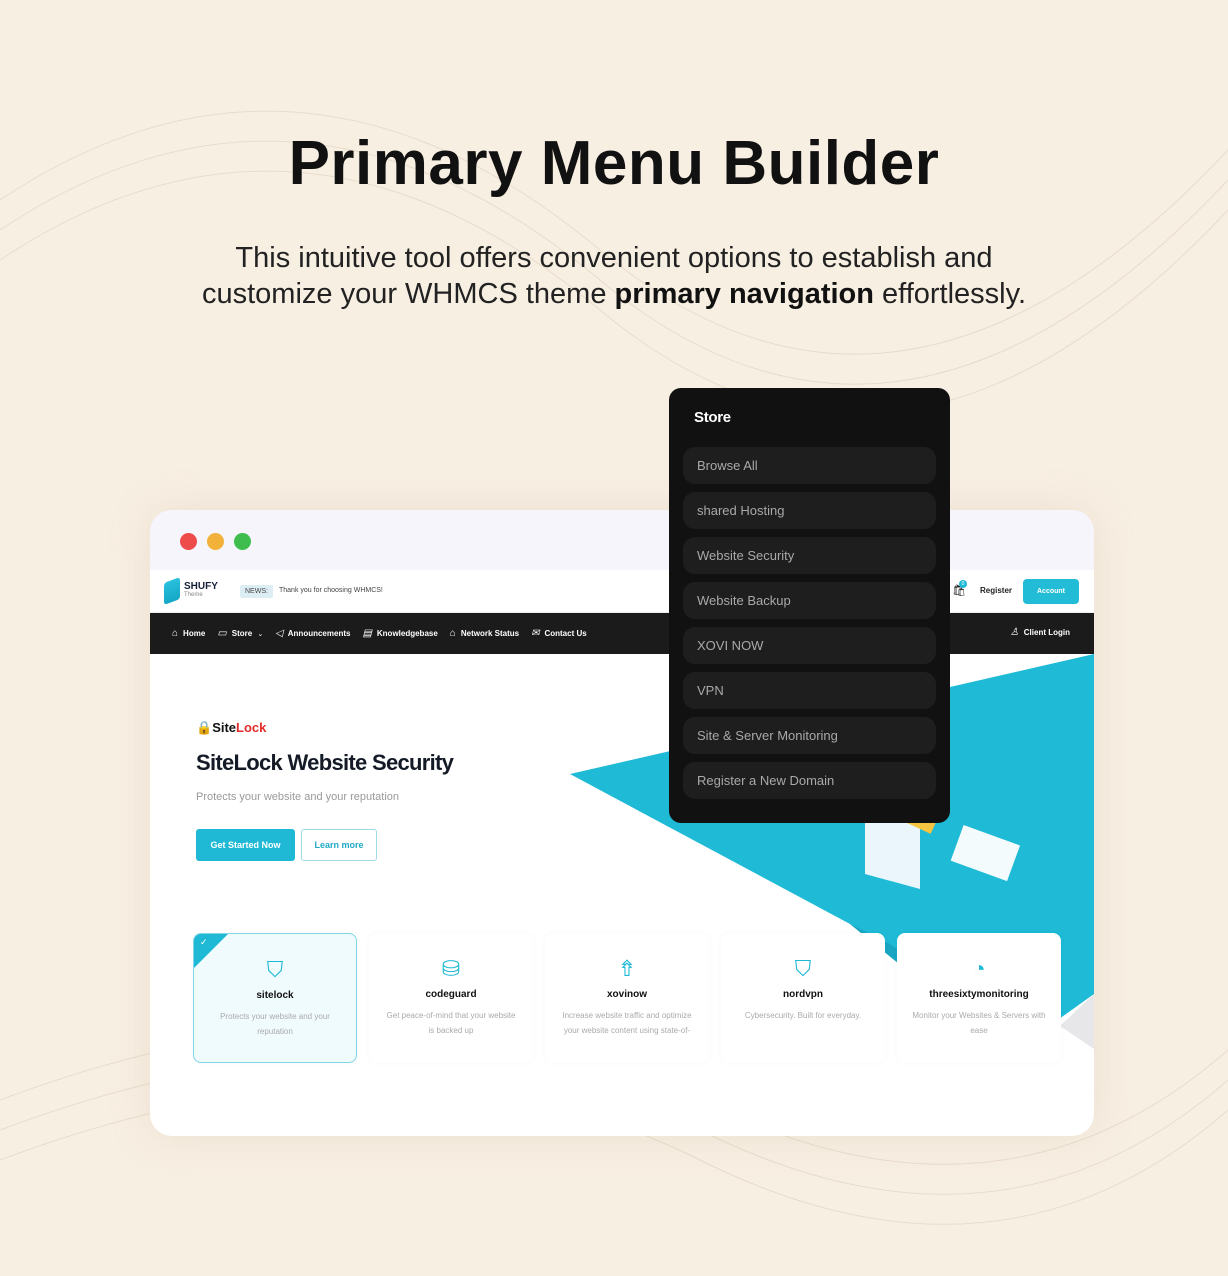 Image resolution: width=1228 pixels, height=1276 pixels. Describe the element at coordinates (1040, 632) in the screenshot. I see `client-login-link: ♙ Client Login` at that location.